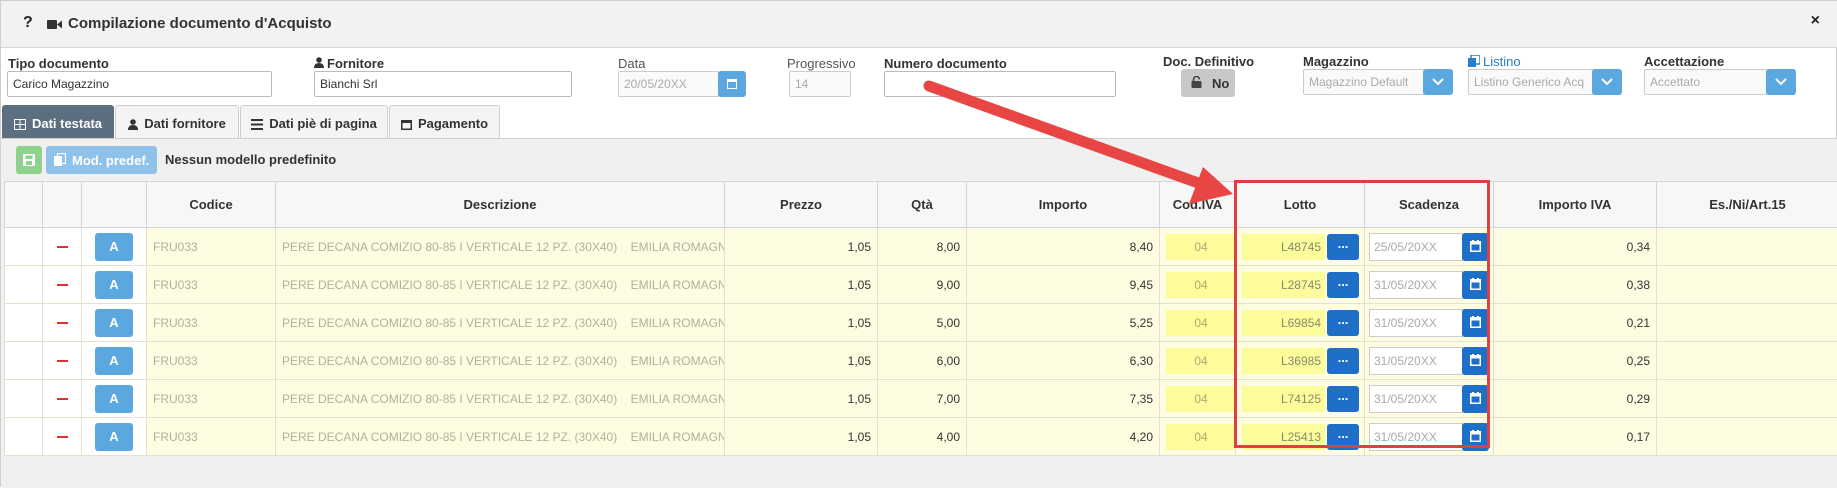 The height and width of the screenshot is (488, 1837). What do you see at coordinates (922, 361) in the screenshot?
I see `cell-qta: 6,00` at bounding box center [922, 361].